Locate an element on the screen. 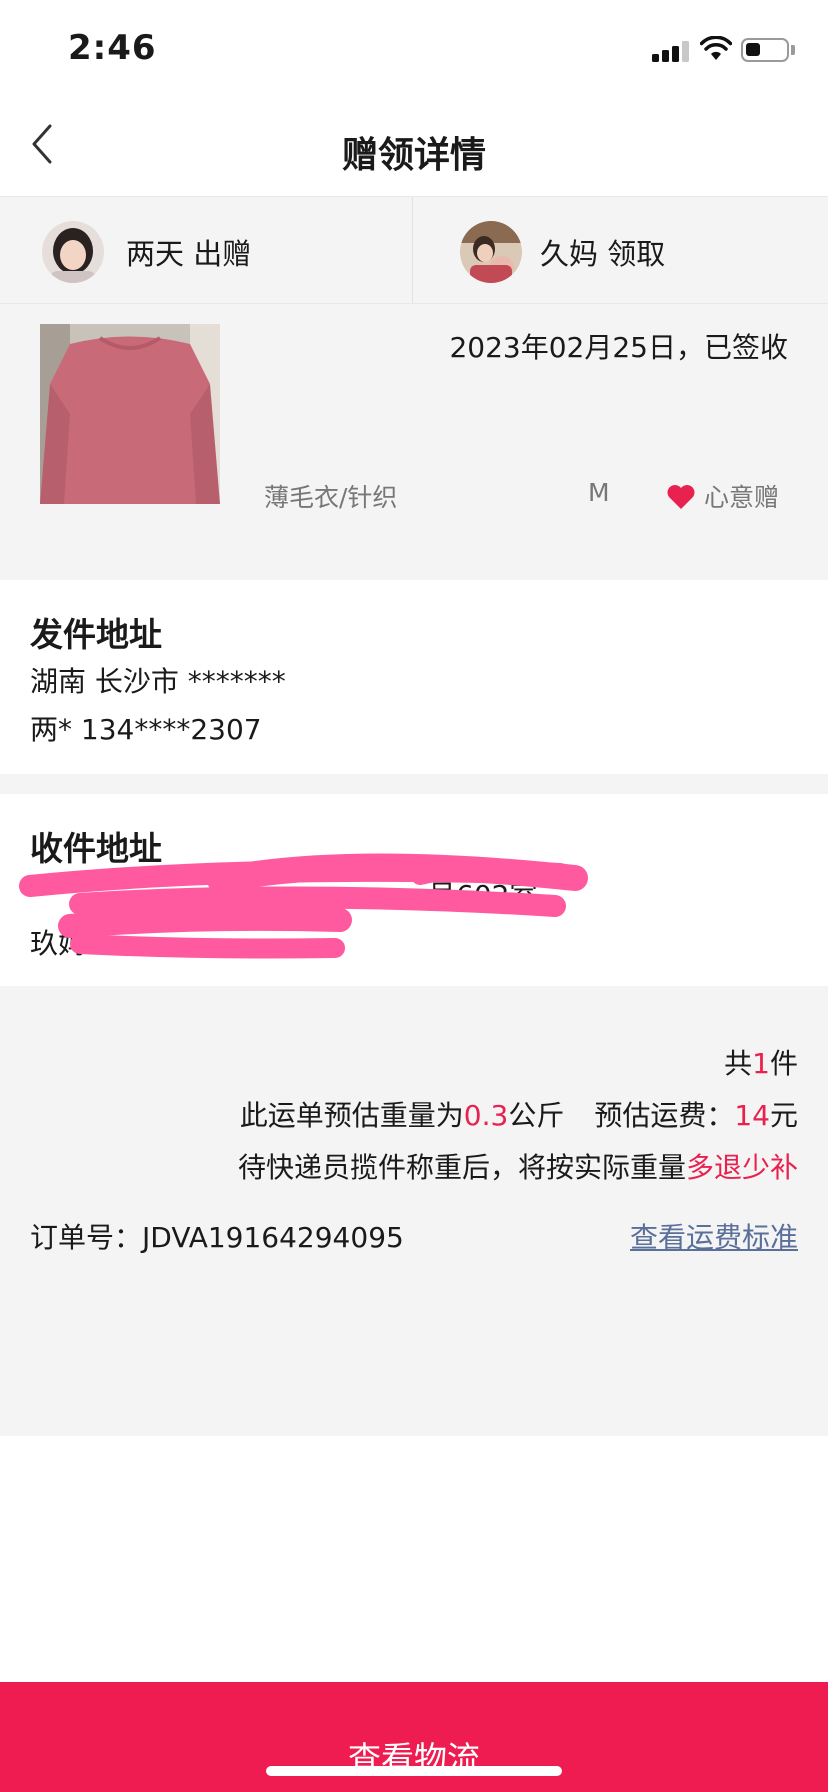 This screenshot has width=828, height=1792. receiver-name: 久妈 领取 is located at coordinates (603, 254).